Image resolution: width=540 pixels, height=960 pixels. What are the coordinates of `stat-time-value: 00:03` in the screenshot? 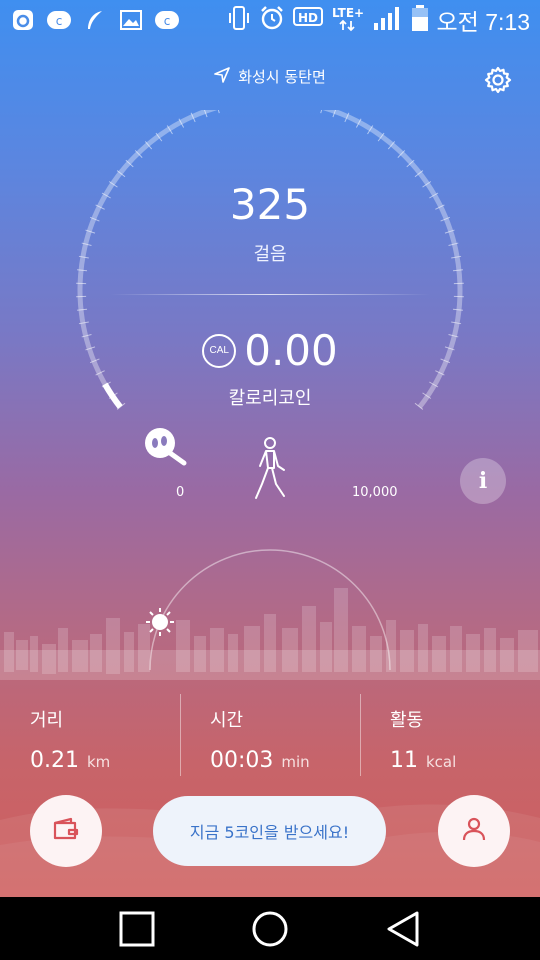 It's located at (242, 760).